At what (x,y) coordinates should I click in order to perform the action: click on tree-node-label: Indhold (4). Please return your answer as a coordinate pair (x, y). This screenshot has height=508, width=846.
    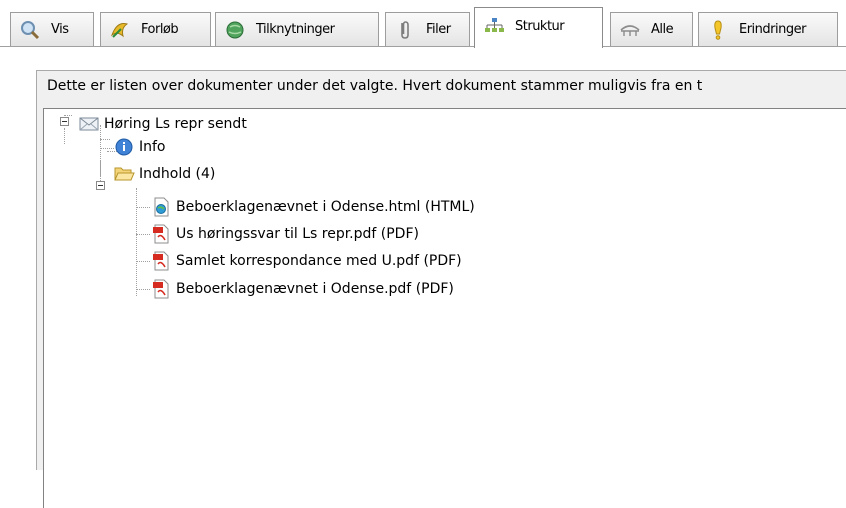
    Looking at the image, I should click on (177, 174).